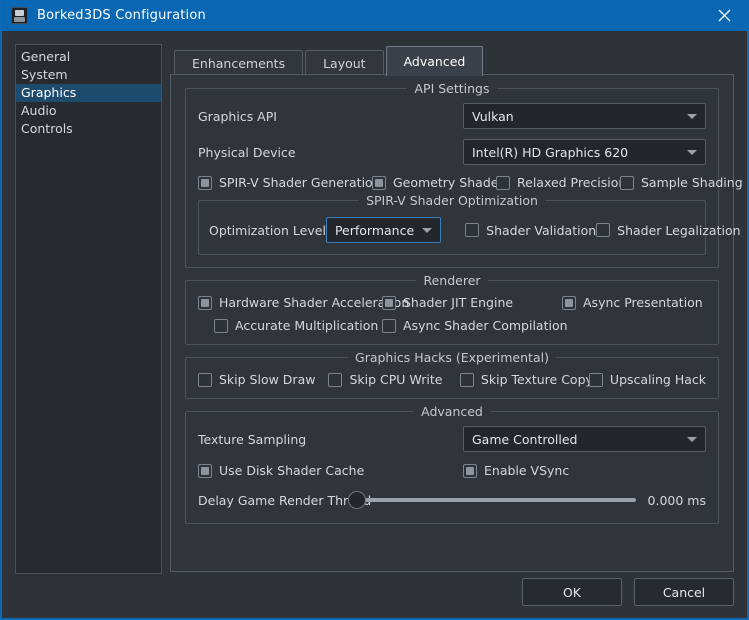 The height and width of the screenshot is (620, 749). I want to click on checkbox-async-shader-compilation: Async Shader Compilation, so click(475, 325).